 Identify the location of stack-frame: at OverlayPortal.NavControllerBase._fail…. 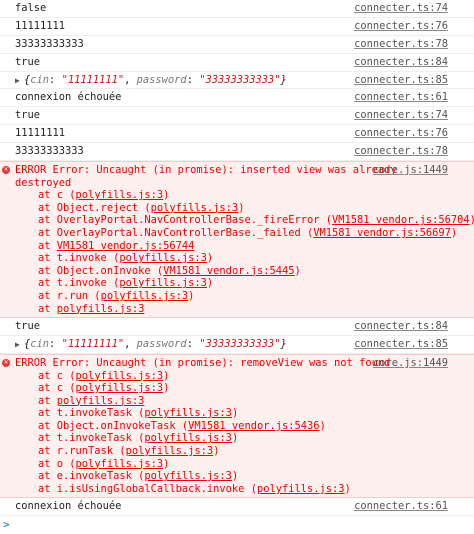
(248, 232).